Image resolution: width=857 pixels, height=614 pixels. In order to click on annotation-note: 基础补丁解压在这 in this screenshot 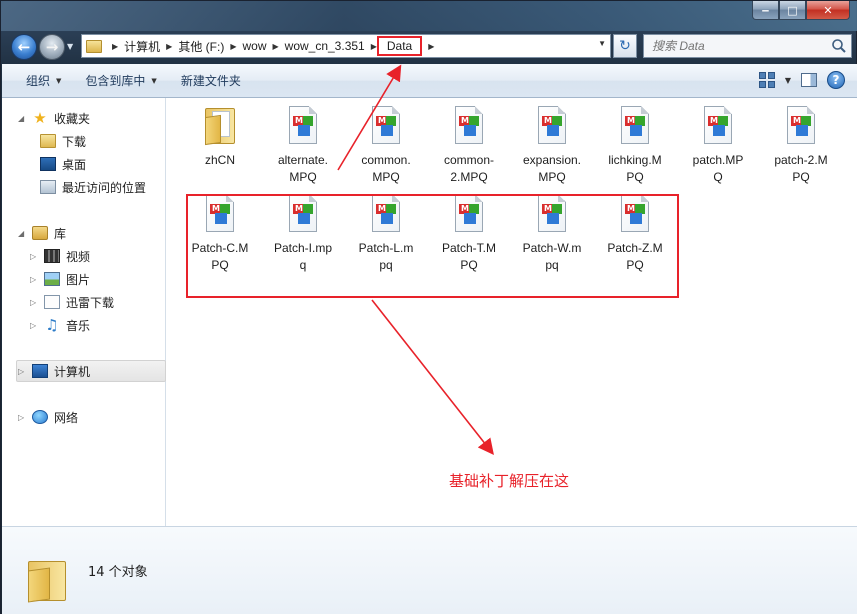, I will do `click(509, 481)`.